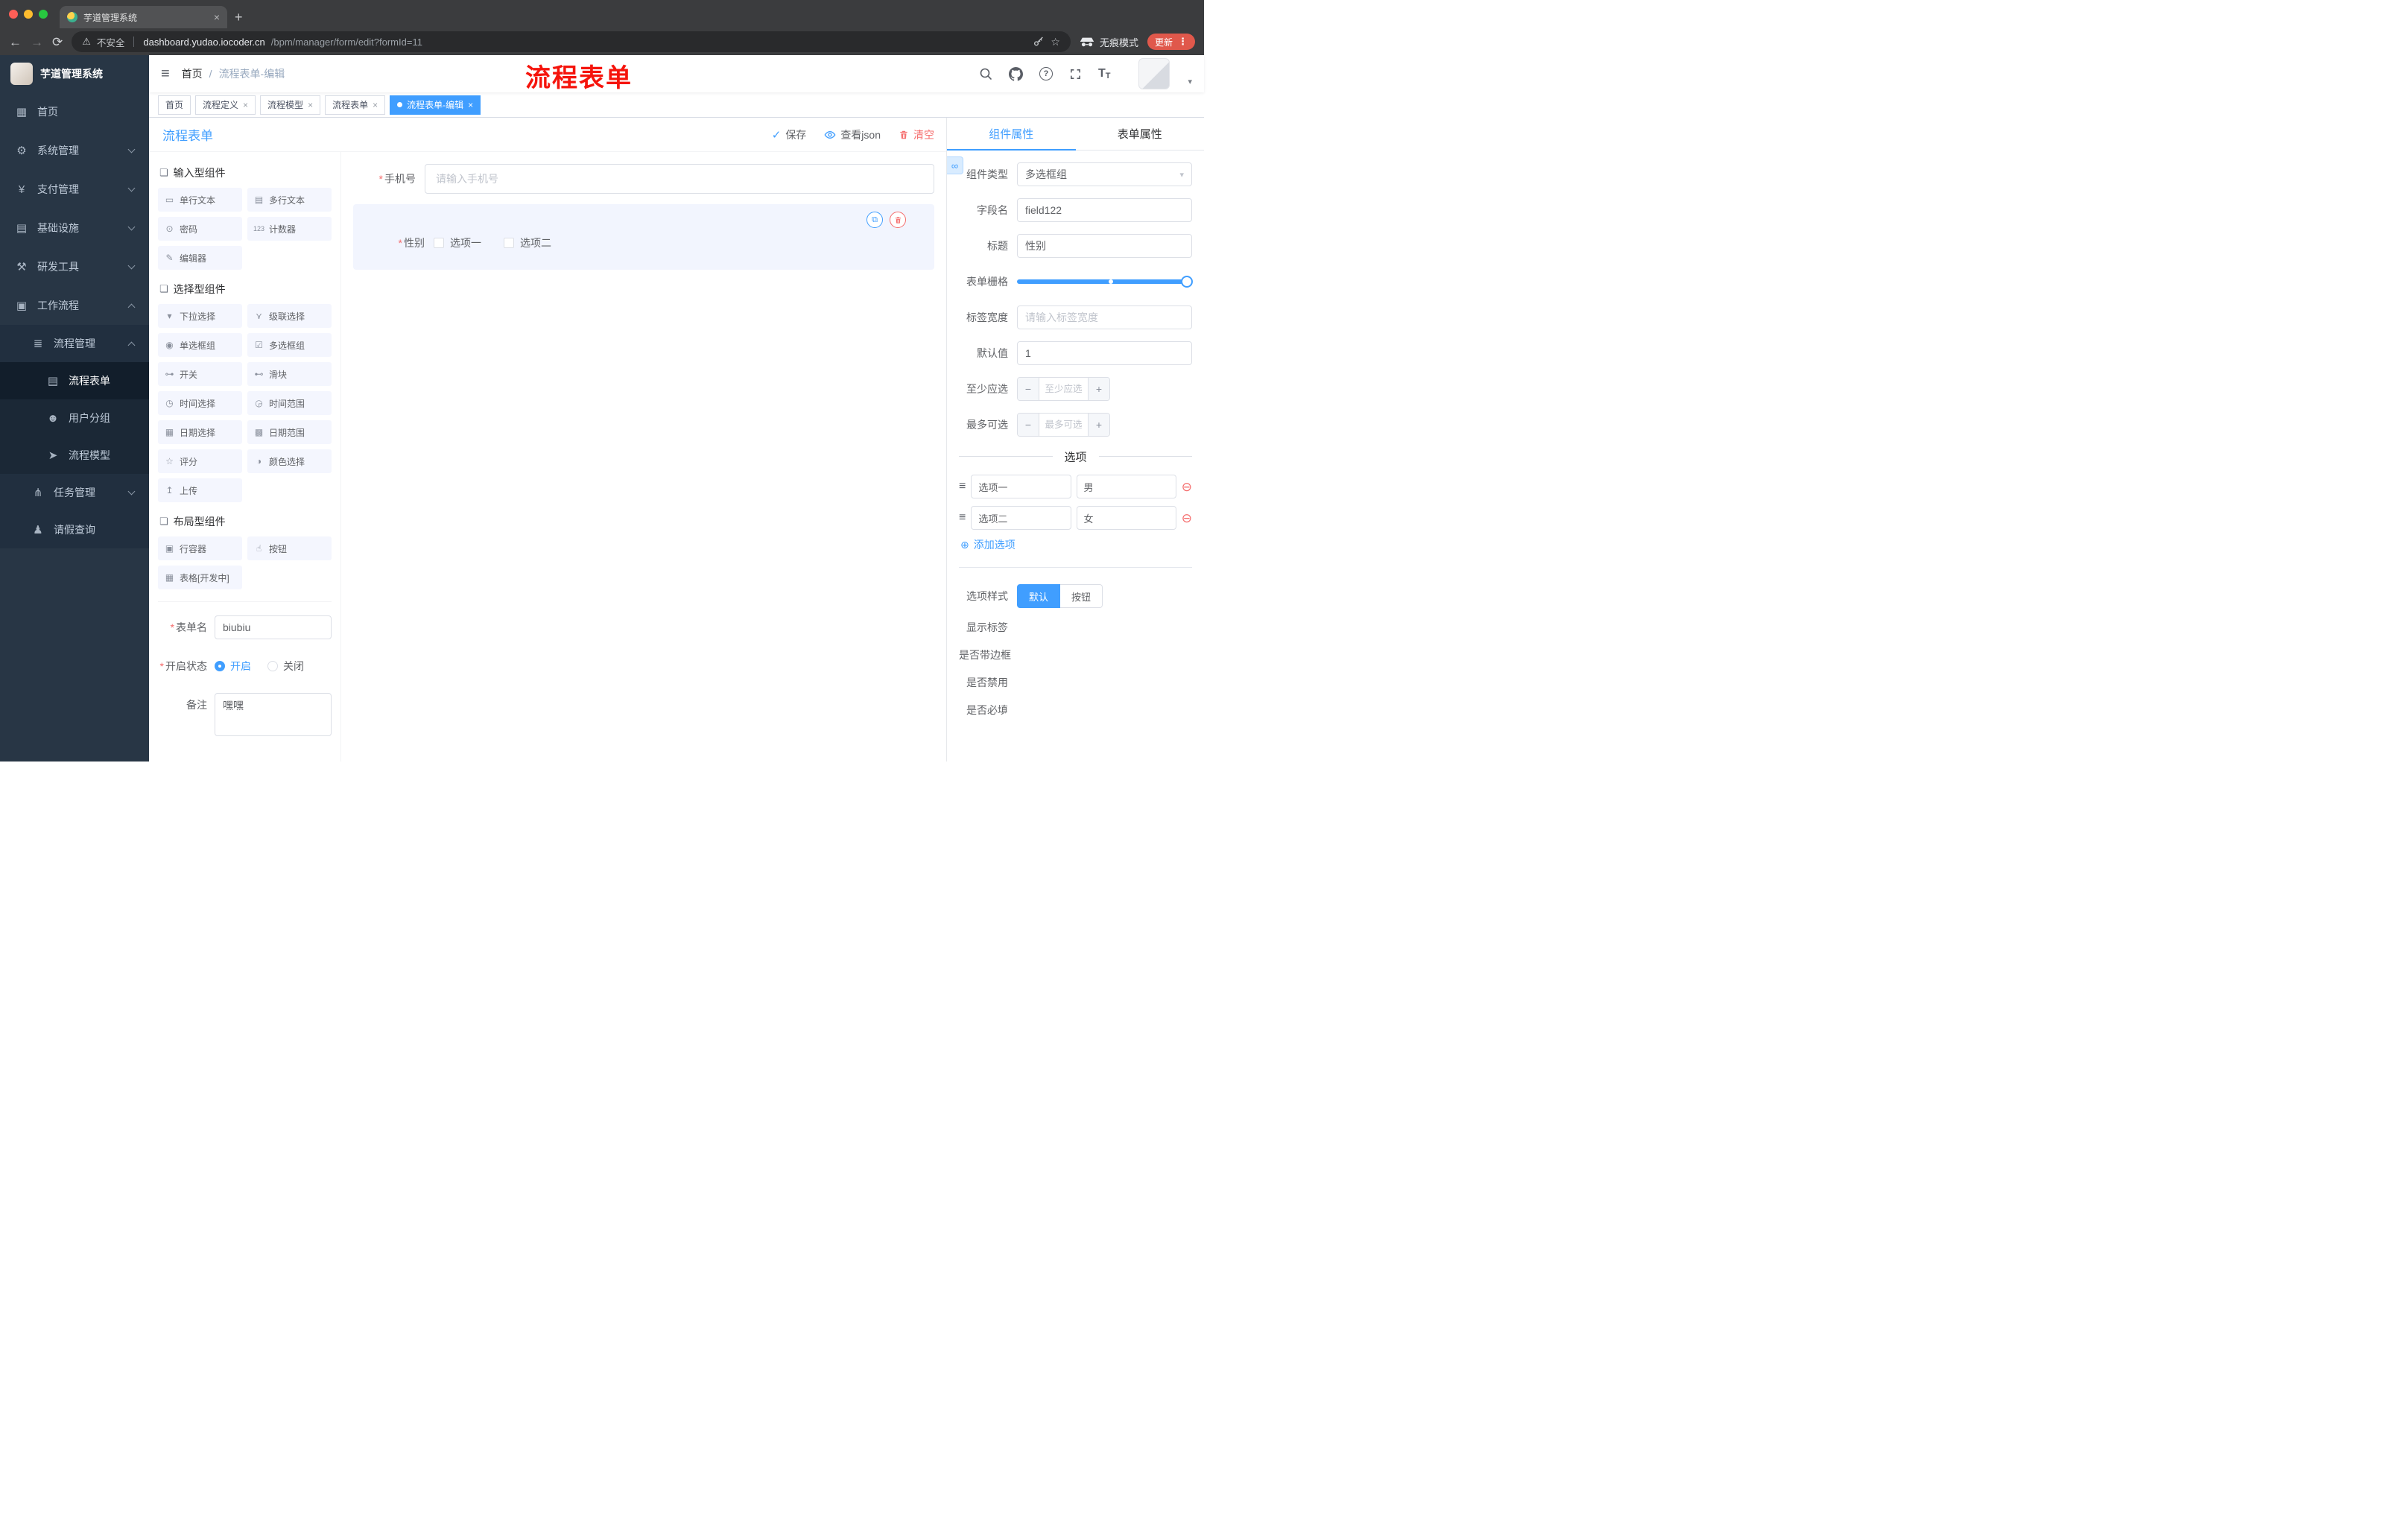  I want to click on window-close-button, so click(13, 15).